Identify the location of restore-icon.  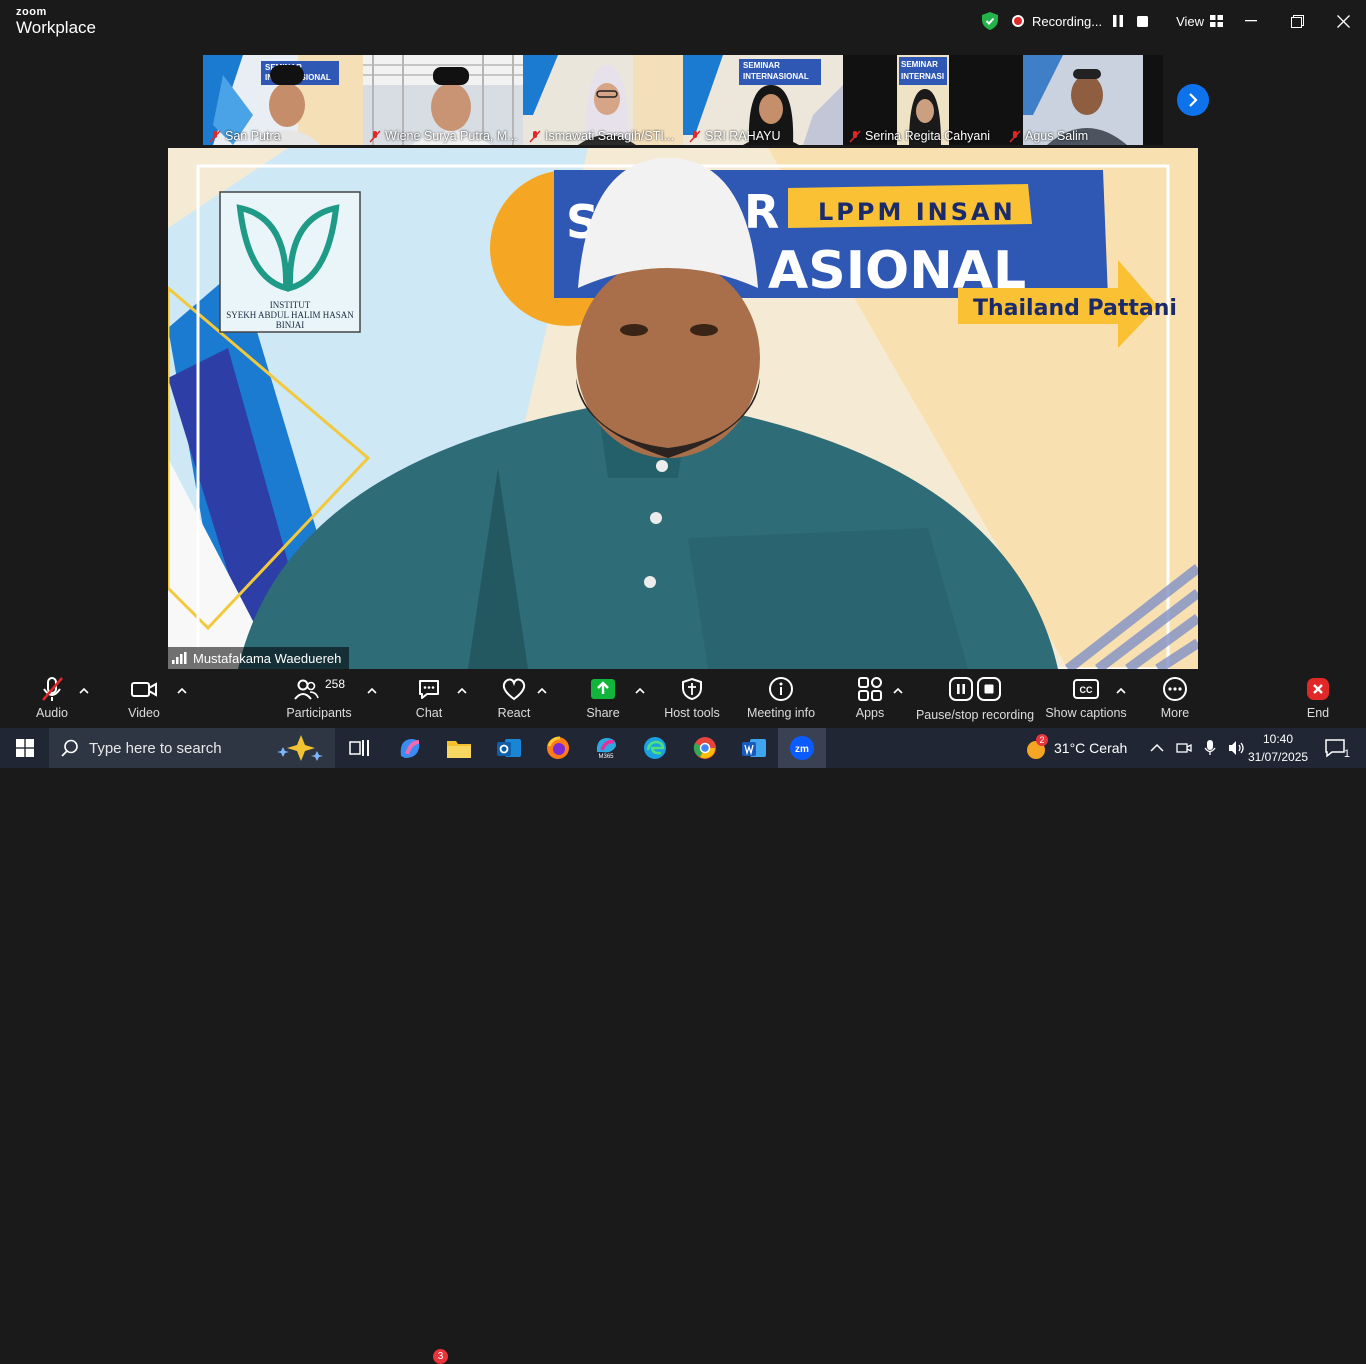
(1297, 21).